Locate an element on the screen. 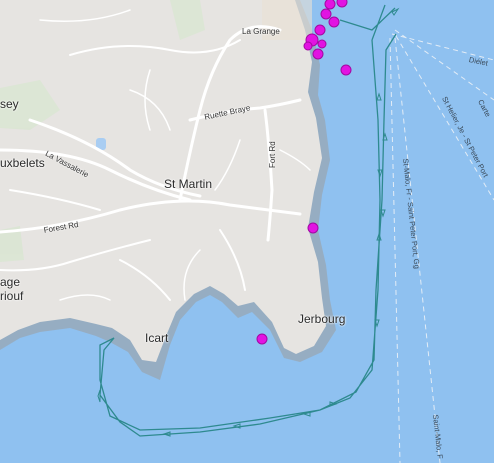 The height and width of the screenshot is (463, 494). place-label-icart: Icart is located at coordinates (157, 338).